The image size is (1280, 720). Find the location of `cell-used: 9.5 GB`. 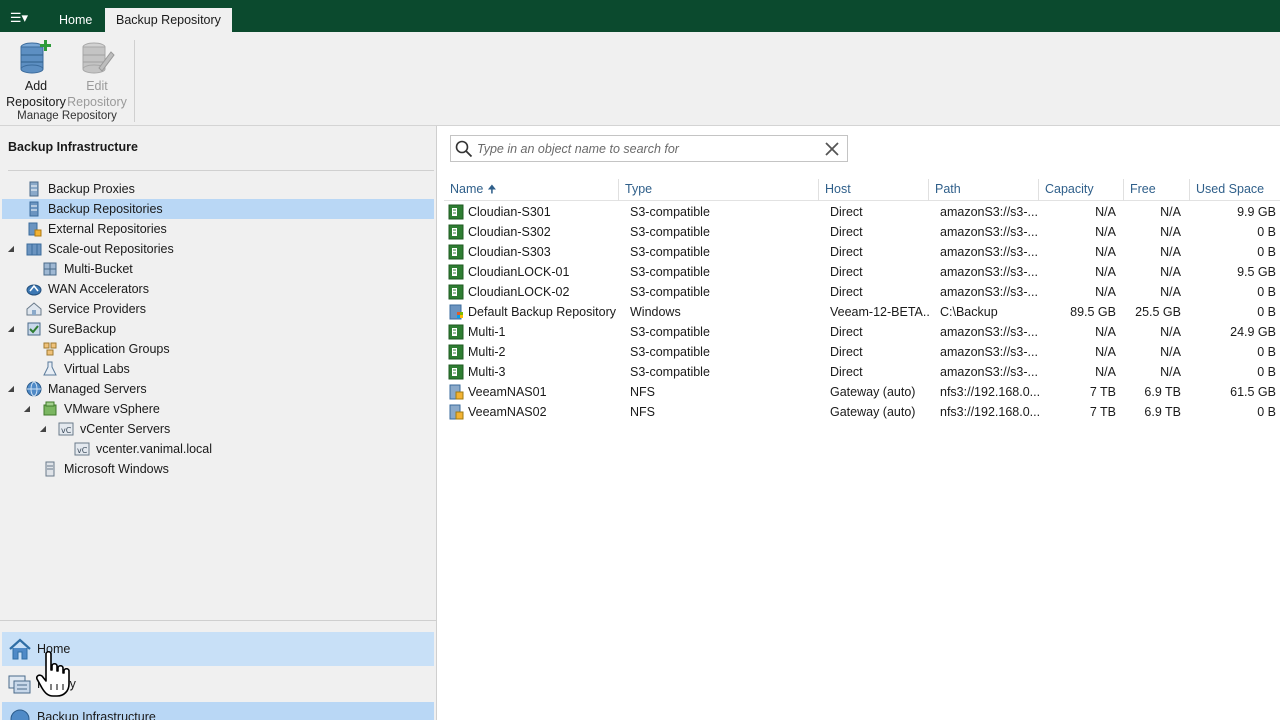

cell-used: 9.5 GB is located at coordinates (1256, 272).